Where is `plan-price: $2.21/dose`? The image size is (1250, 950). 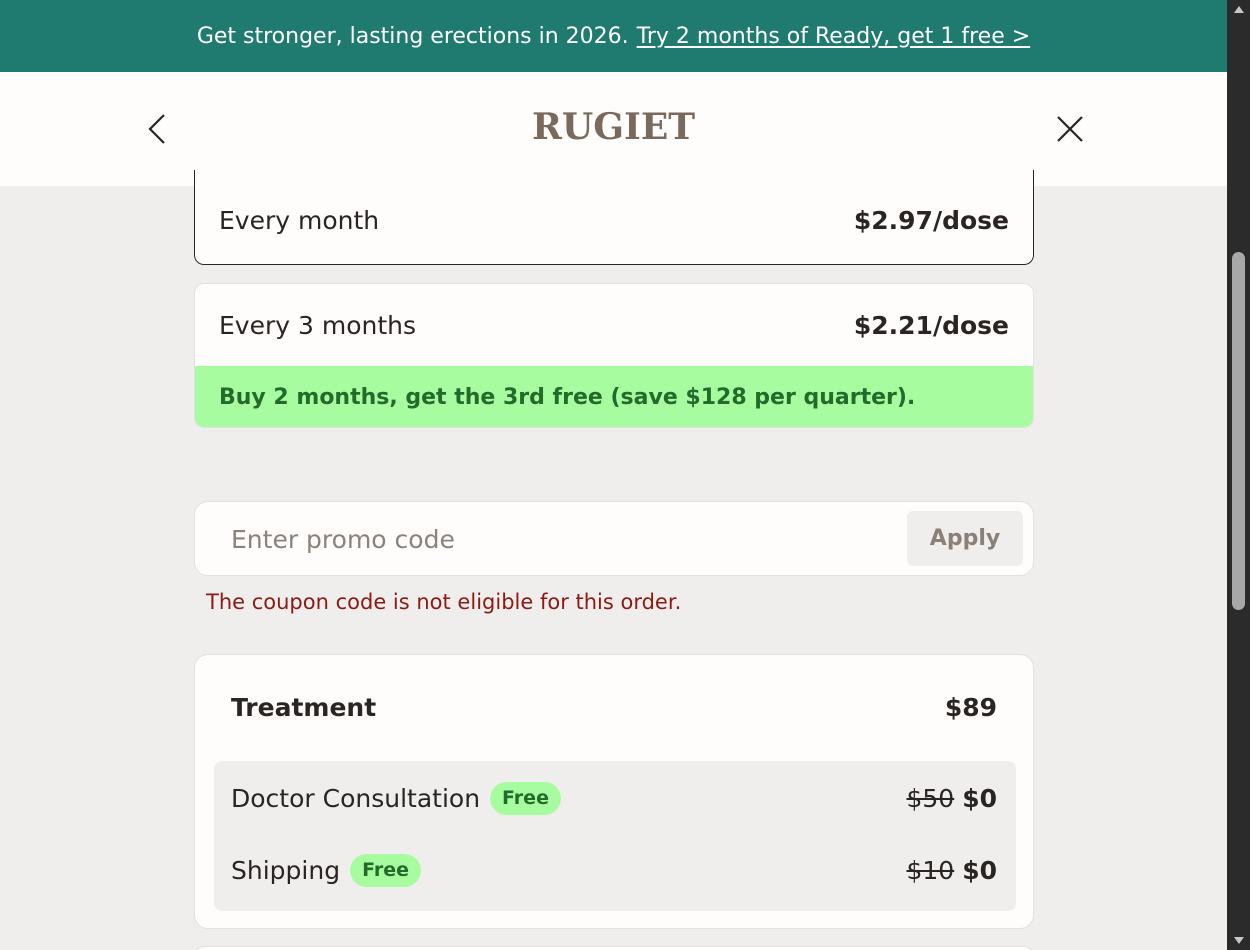
plan-price: $2.21/dose is located at coordinates (931, 325).